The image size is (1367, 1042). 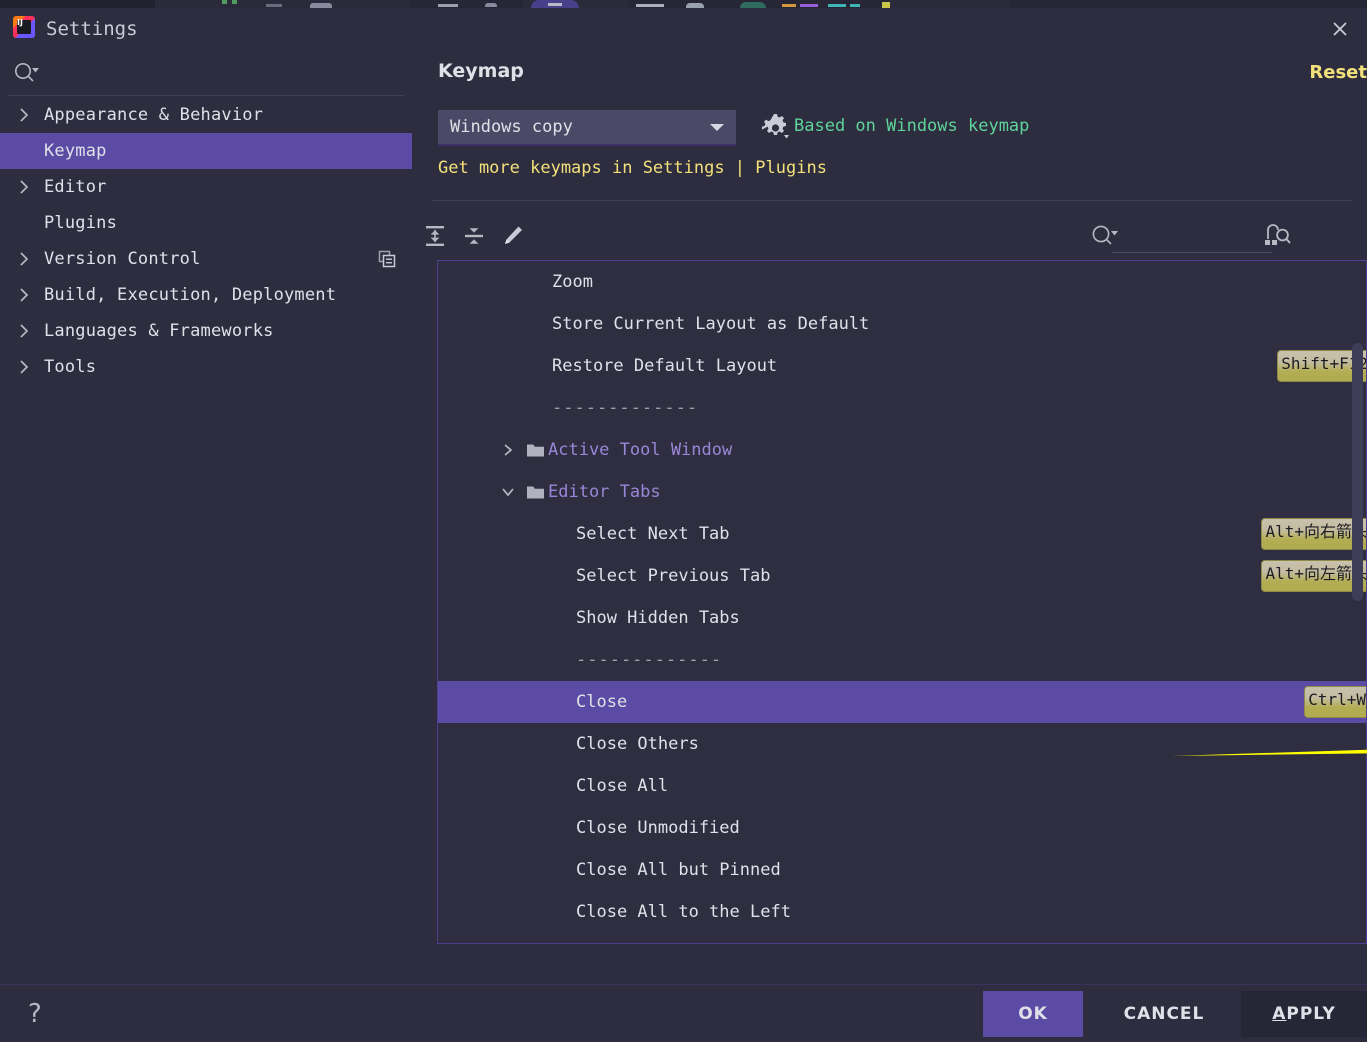 What do you see at coordinates (81, 223) in the screenshot?
I see `sidebar-item-label: Plugins` at bounding box center [81, 223].